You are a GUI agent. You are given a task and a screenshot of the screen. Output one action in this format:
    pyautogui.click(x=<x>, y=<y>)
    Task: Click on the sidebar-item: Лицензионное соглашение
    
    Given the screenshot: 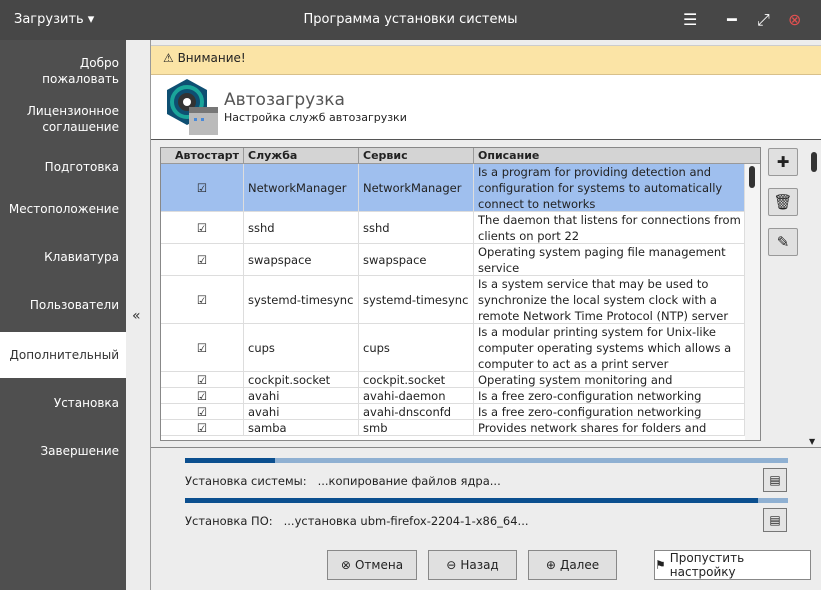 What is the action you would take?
    pyautogui.click(x=63, y=119)
    